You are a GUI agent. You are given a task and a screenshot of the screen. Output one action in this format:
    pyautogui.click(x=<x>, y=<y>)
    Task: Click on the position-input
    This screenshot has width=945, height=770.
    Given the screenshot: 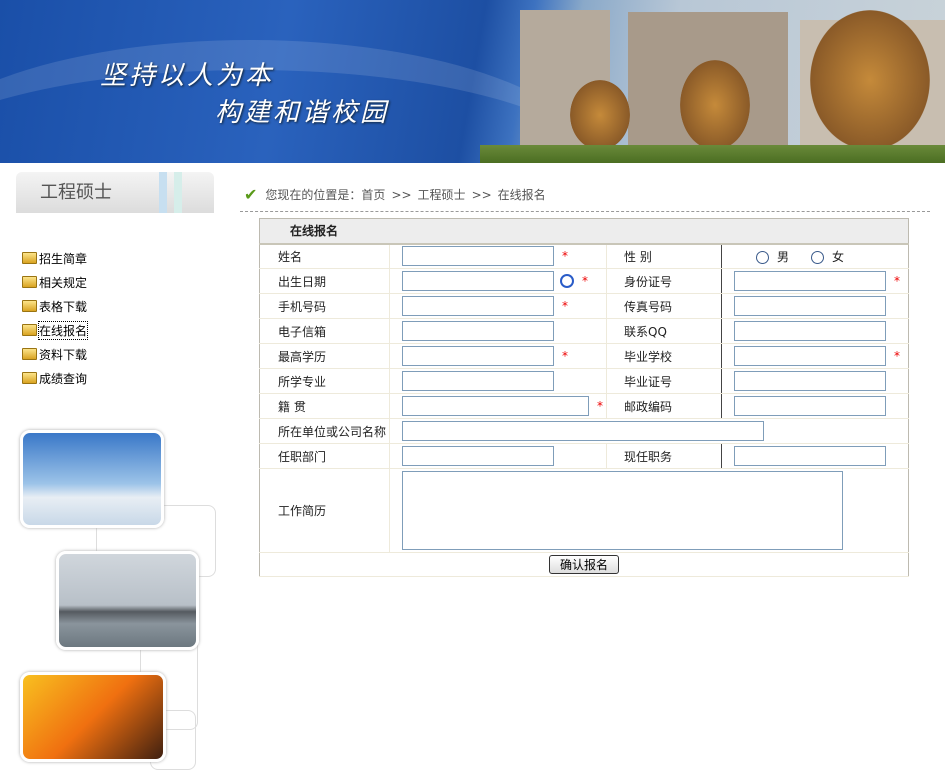 What is the action you would take?
    pyautogui.click(x=810, y=456)
    